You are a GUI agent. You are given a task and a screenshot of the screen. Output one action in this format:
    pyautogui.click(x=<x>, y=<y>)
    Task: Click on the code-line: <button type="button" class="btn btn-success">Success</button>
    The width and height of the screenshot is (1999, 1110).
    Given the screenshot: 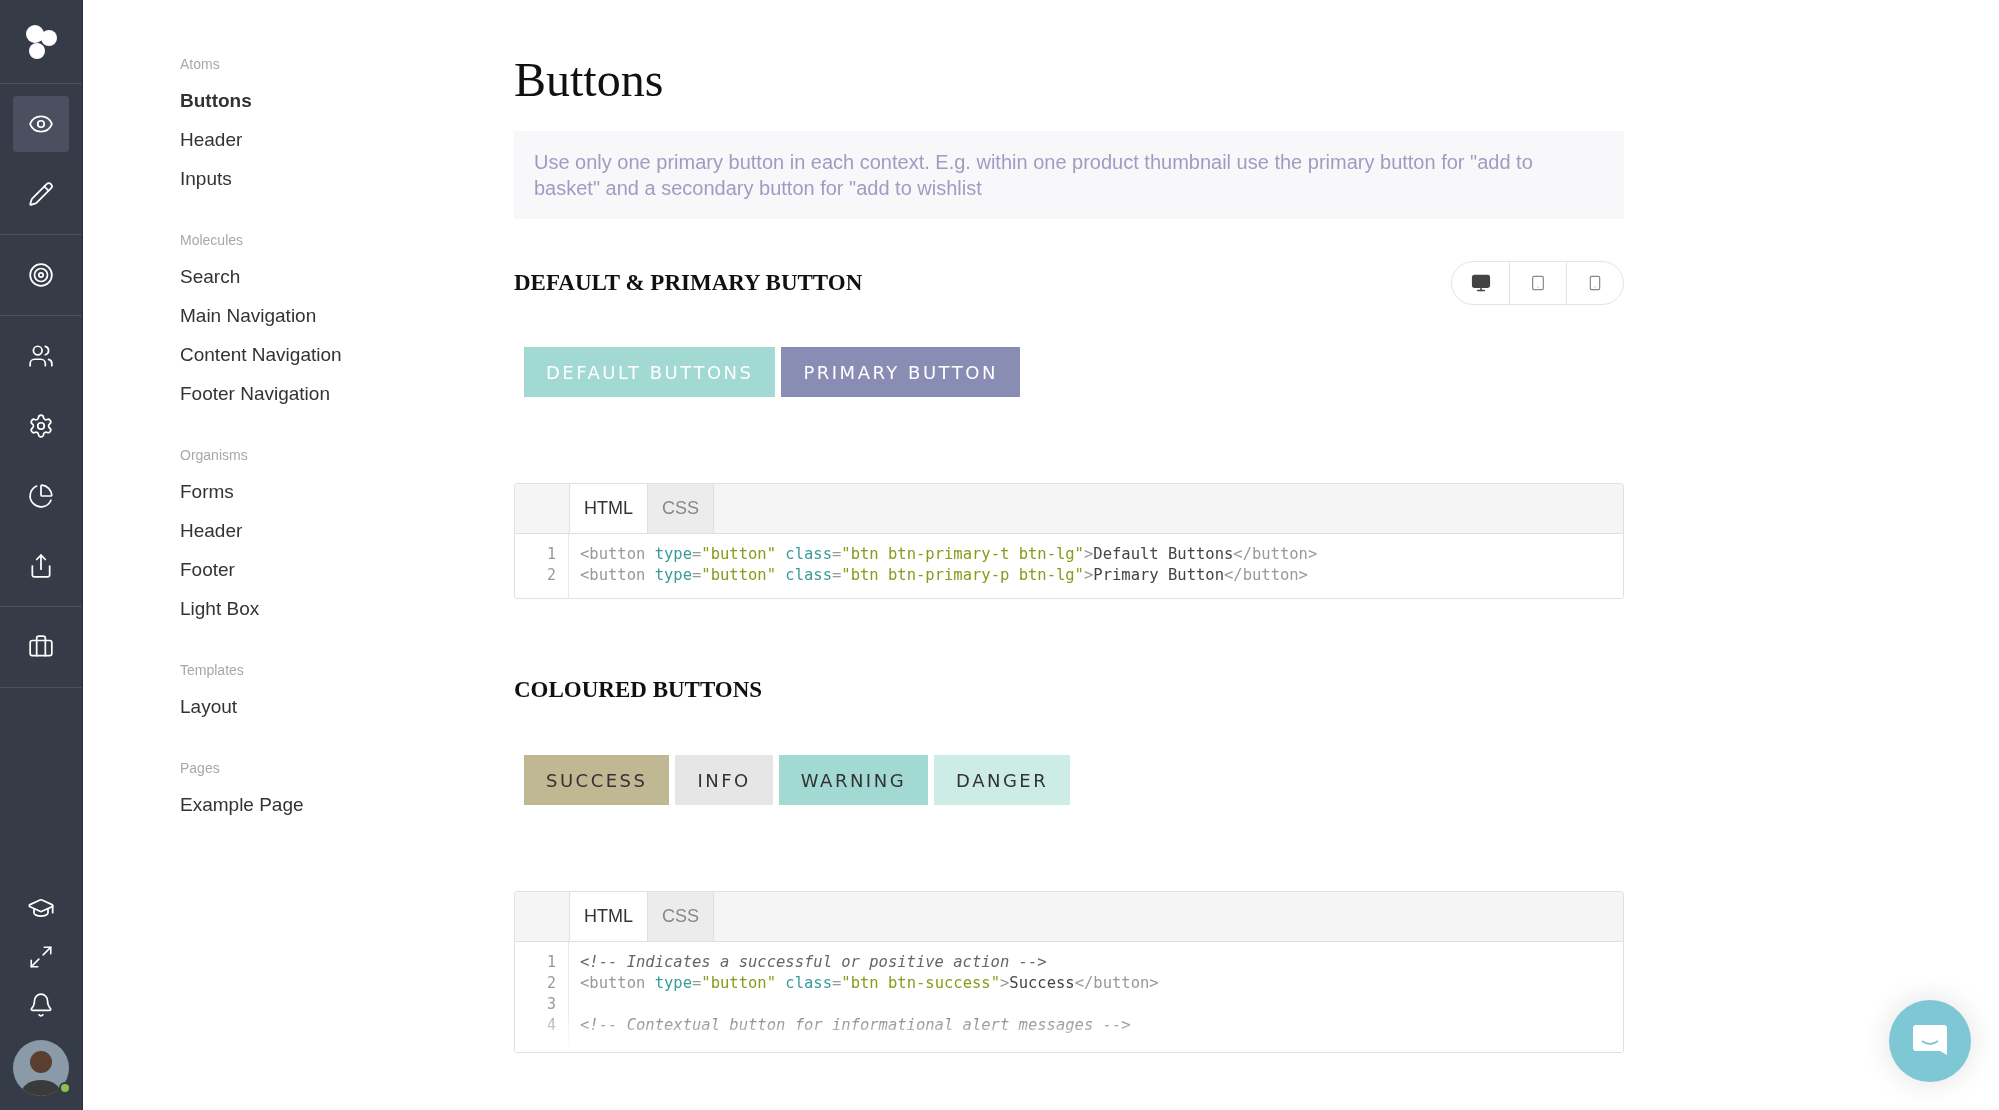 What is the action you would take?
    pyautogui.click(x=869, y=983)
    